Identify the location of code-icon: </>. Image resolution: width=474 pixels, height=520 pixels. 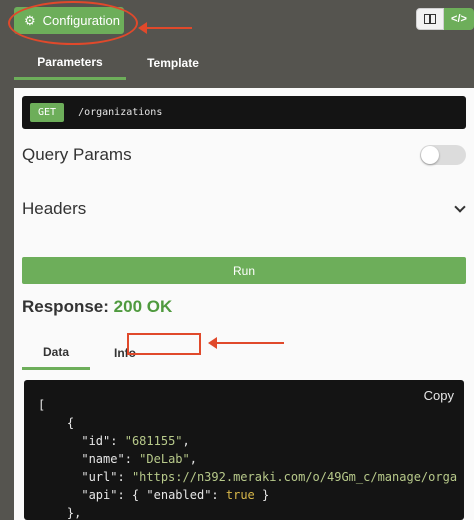
(459, 19).